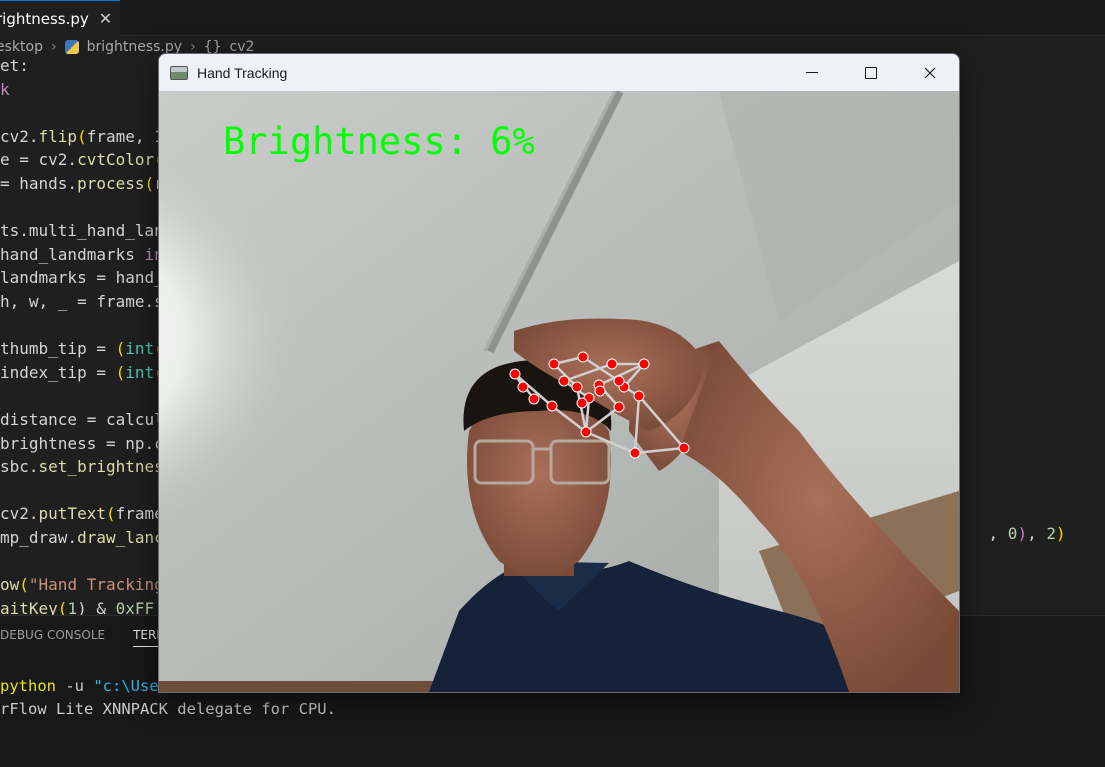 The width and height of the screenshot is (1105, 767). I want to click on minimize-button, so click(811, 72).